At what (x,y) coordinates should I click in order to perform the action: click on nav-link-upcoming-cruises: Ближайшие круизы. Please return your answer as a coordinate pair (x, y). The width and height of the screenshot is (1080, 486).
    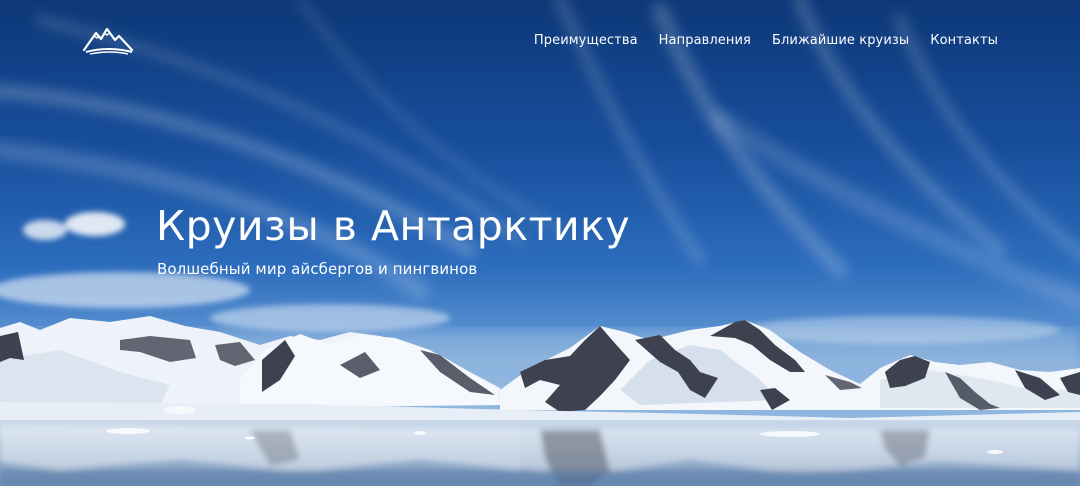
    Looking at the image, I should click on (840, 40).